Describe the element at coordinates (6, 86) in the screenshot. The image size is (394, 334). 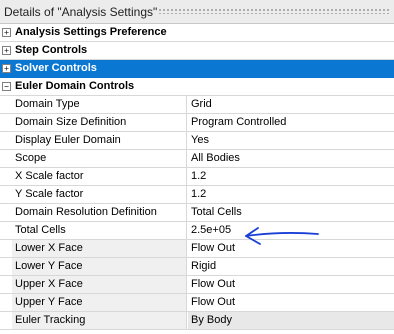
I see `collapse-icon: −` at that location.